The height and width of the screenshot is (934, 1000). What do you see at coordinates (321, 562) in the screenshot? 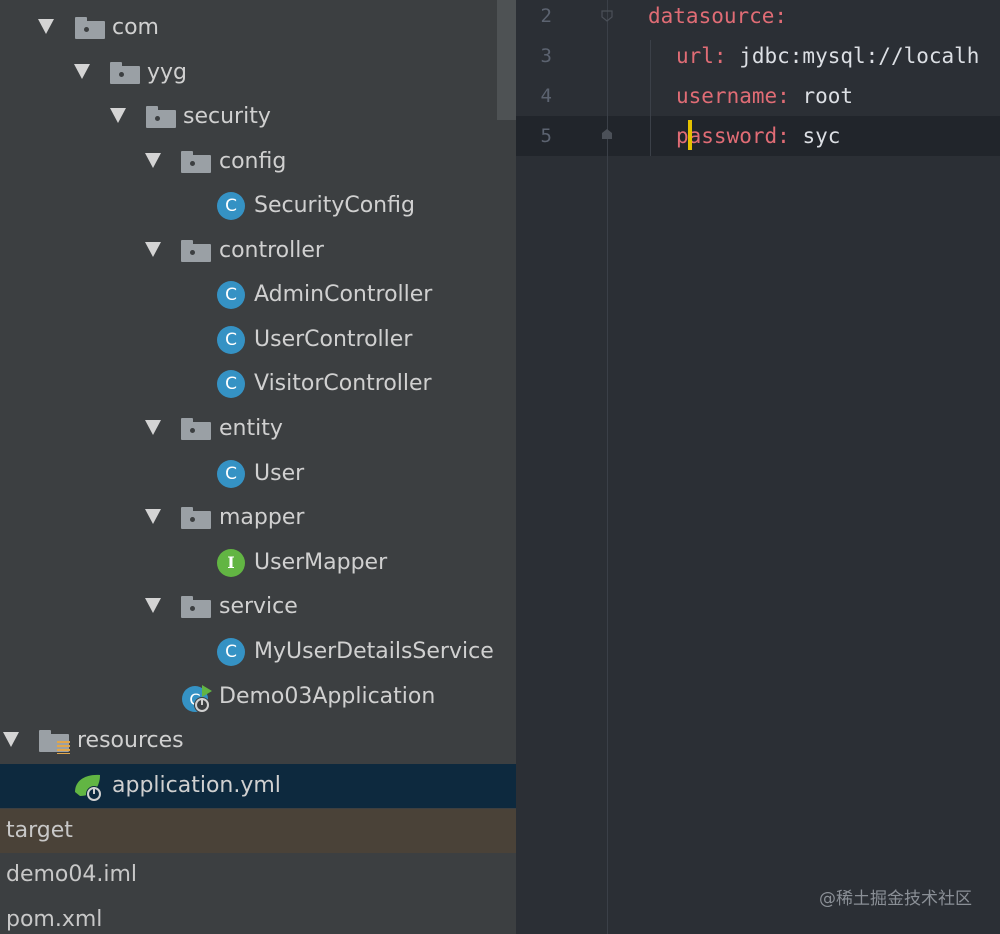
I see `tree-label: UserMapper` at bounding box center [321, 562].